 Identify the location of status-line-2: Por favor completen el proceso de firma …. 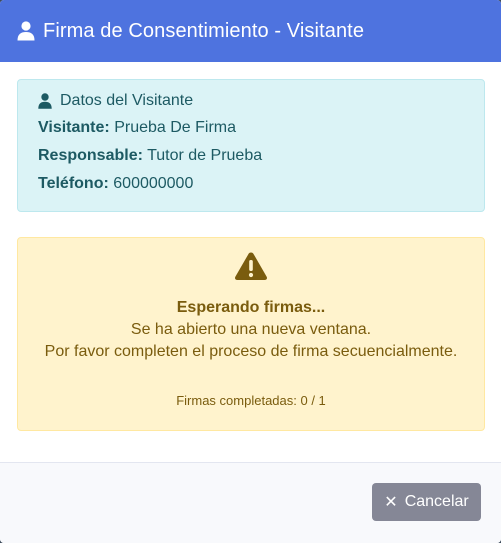
(251, 351).